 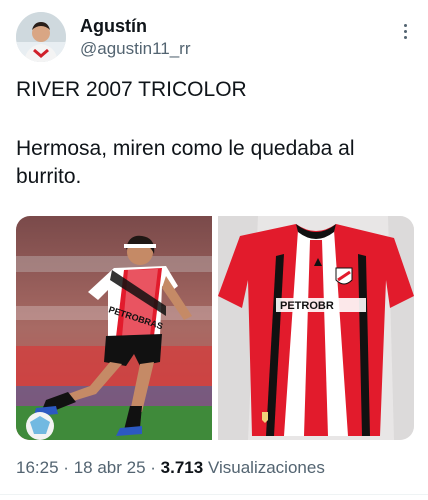 What do you see at coordinates (135, 49) in the screenshot?
I see `author-handle: @agustin11_rr` at bounding box center [135, 49].